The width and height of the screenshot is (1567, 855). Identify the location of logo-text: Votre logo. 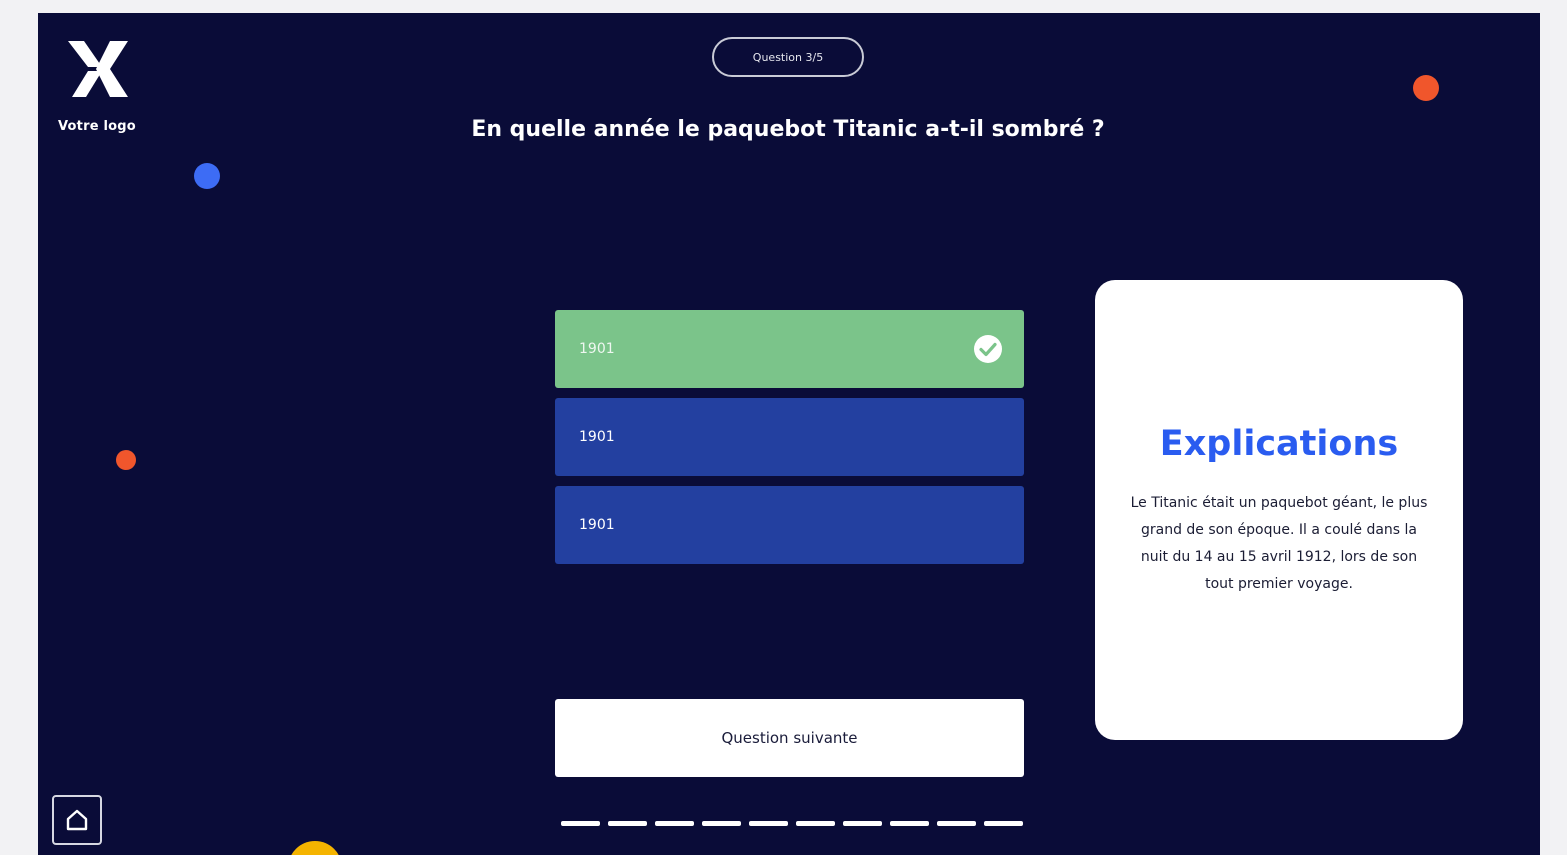
(97, 126).